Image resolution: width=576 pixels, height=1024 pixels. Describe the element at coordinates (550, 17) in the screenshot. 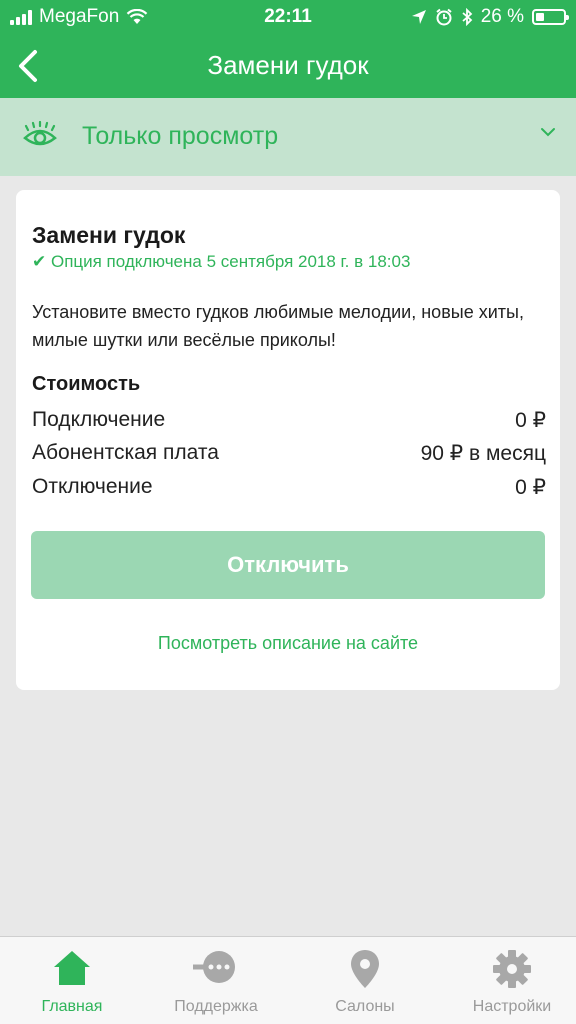

I see `battery-icon` at that location.